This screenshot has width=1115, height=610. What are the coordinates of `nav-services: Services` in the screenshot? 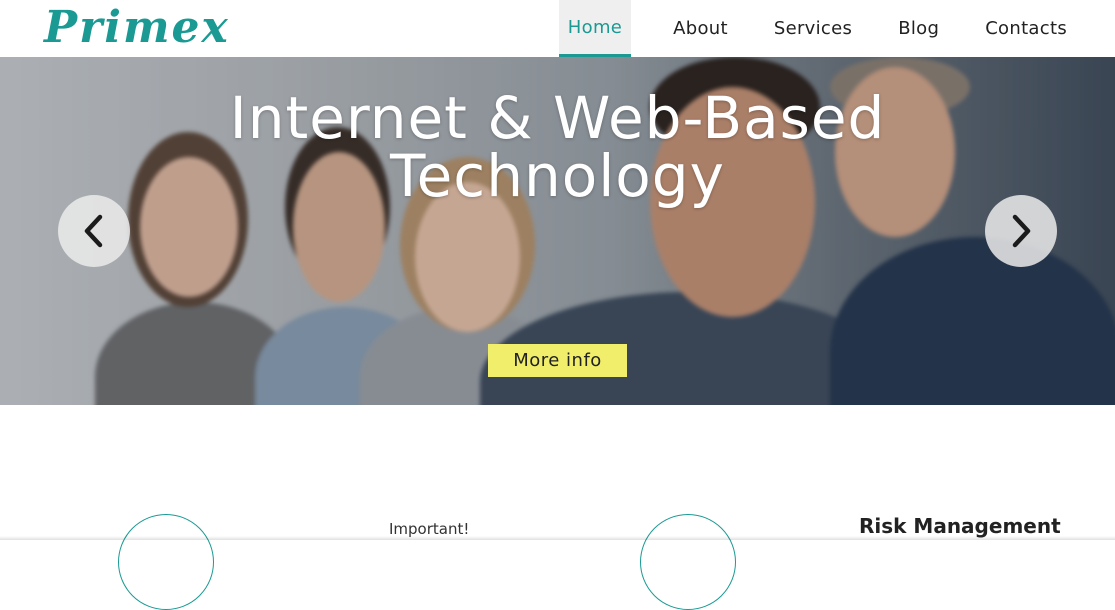 It's located at (813, 28).